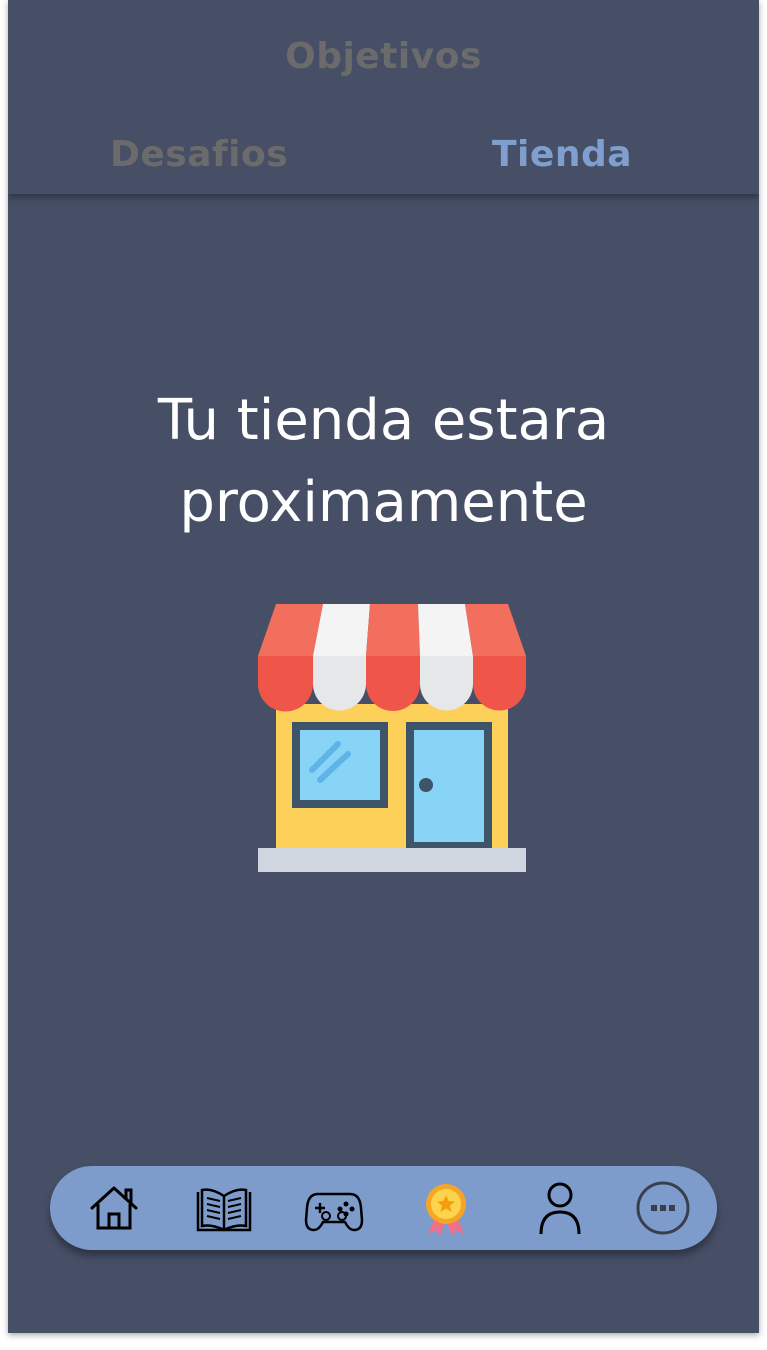 The image size is (767, 1350). Describe the element at coordinates (383, 97) in the screenshot. I see `header: Objetivos Desafios Tienda` at that location.